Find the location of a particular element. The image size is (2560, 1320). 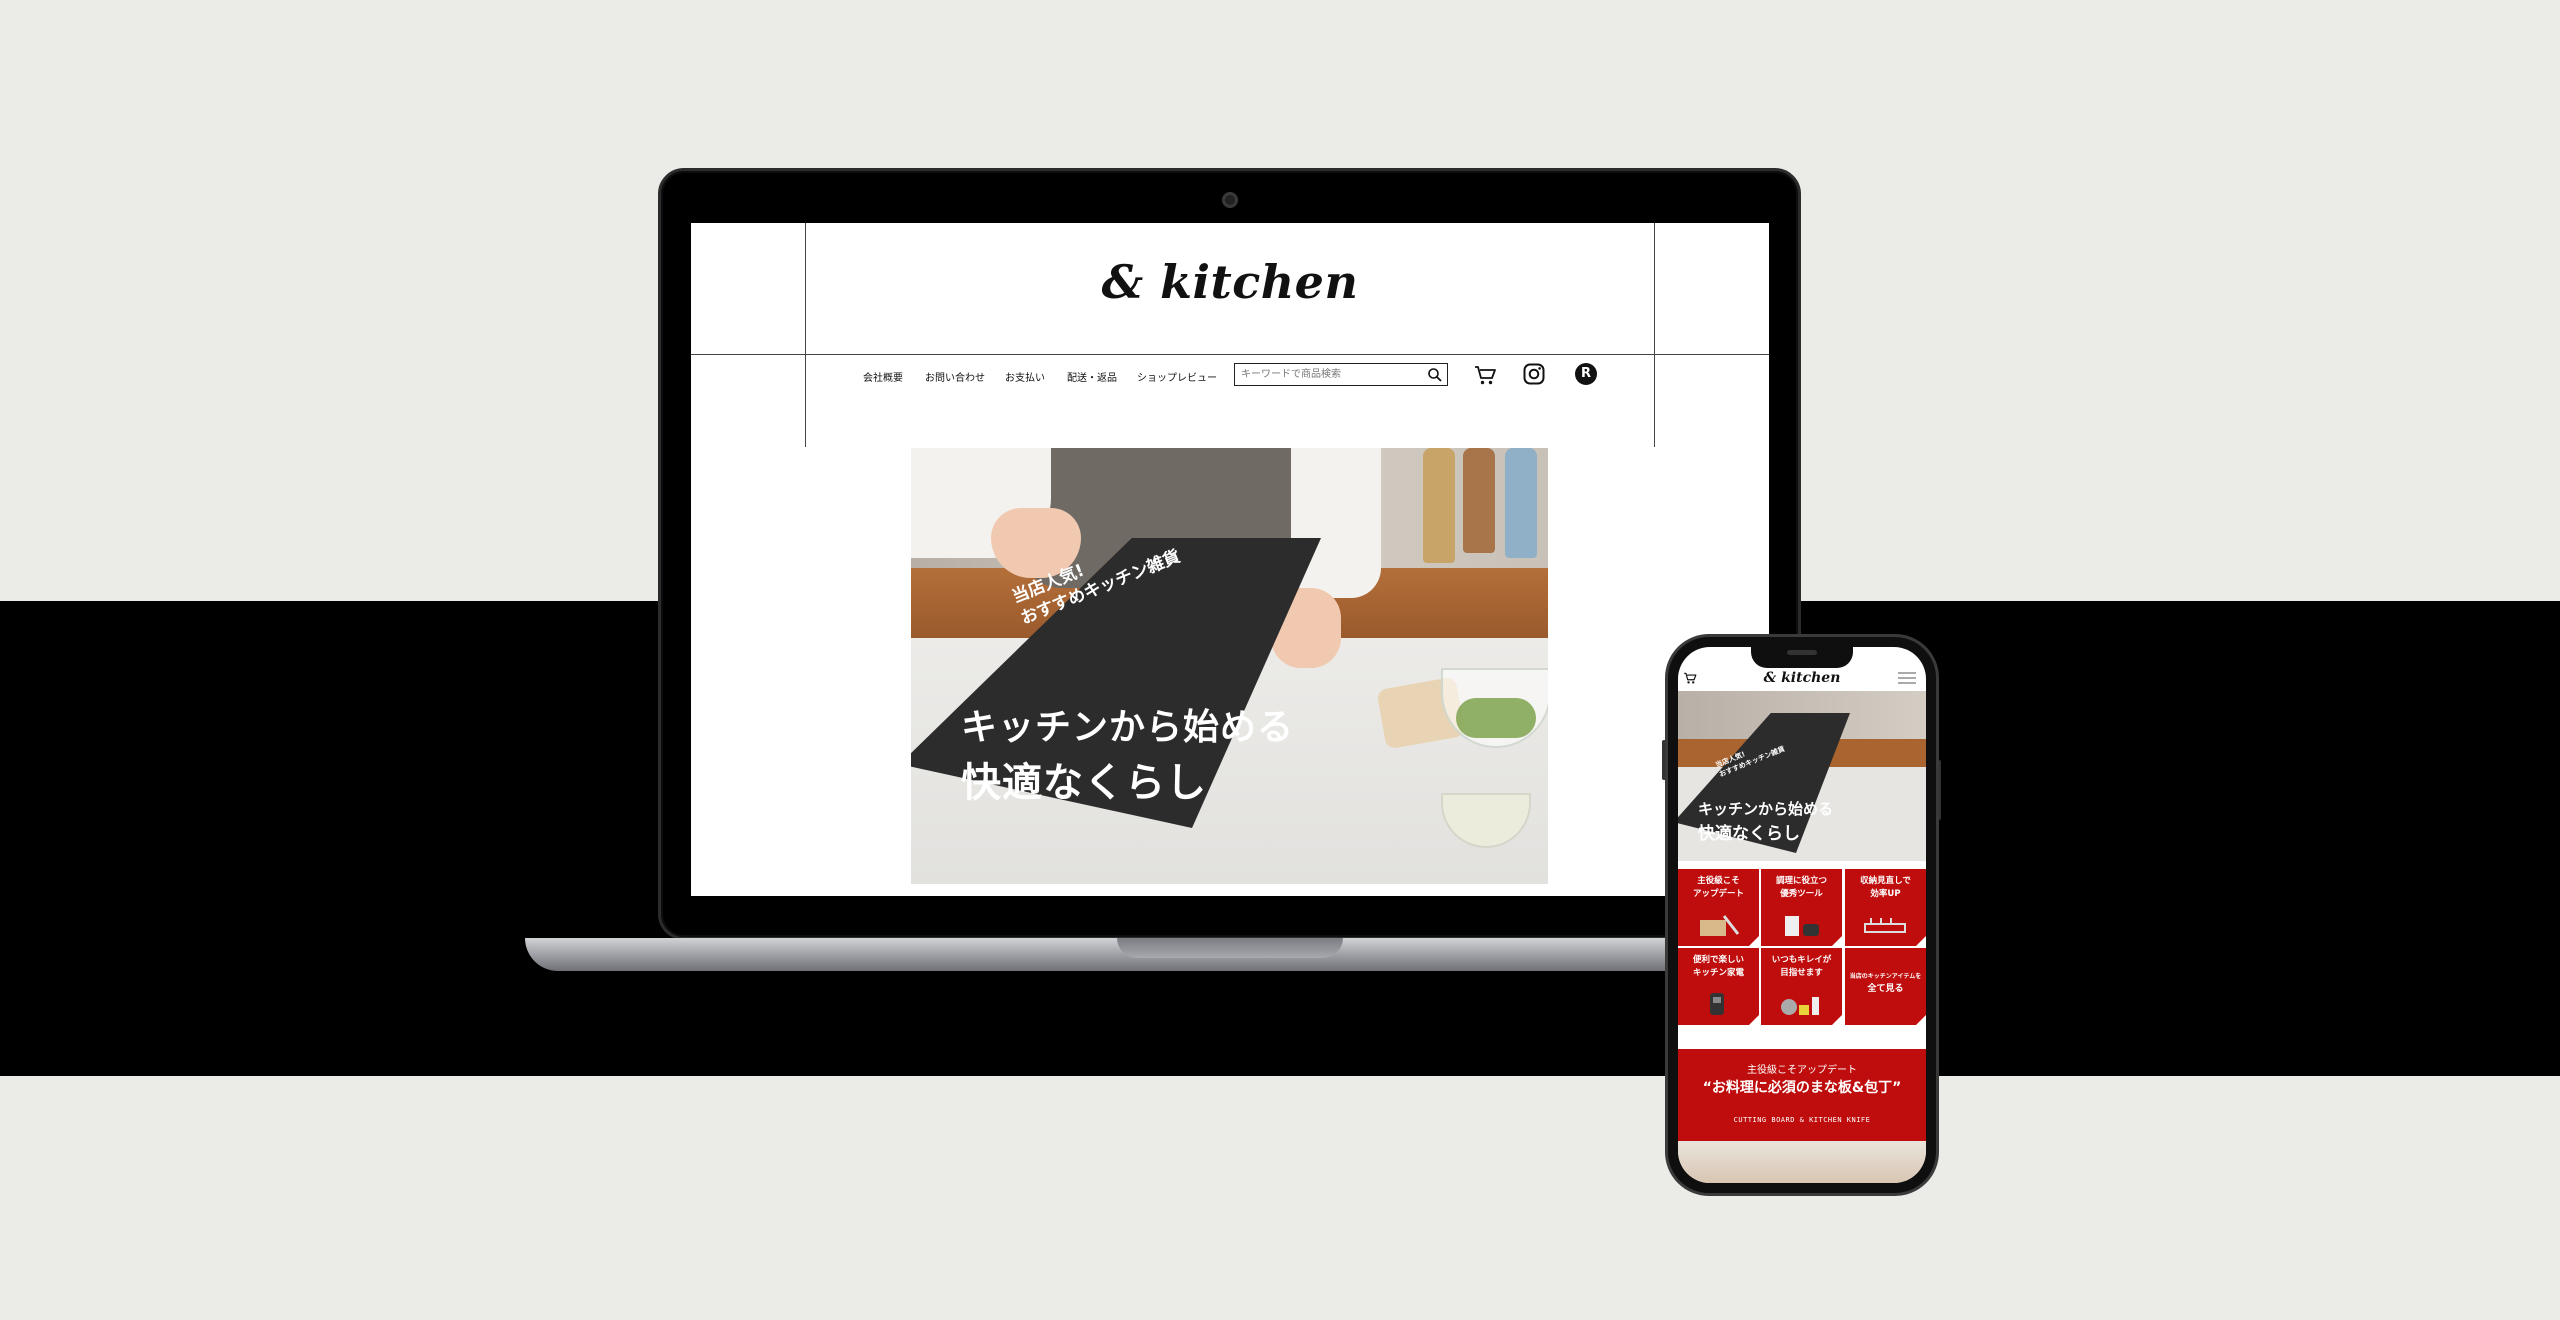

rakuten-icon: R is located at coordinates (1586, 374).